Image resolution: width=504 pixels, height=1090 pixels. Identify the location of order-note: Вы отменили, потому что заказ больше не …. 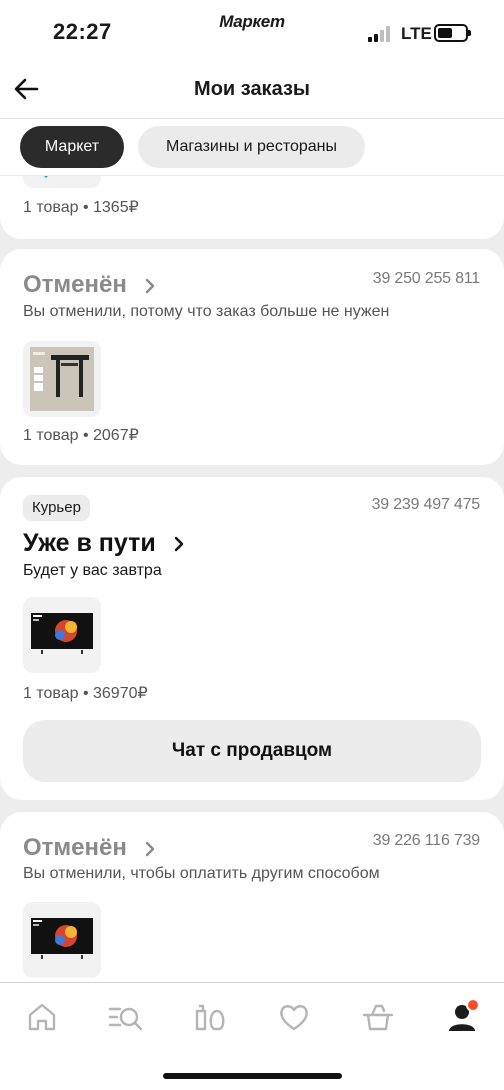
(206, 311).